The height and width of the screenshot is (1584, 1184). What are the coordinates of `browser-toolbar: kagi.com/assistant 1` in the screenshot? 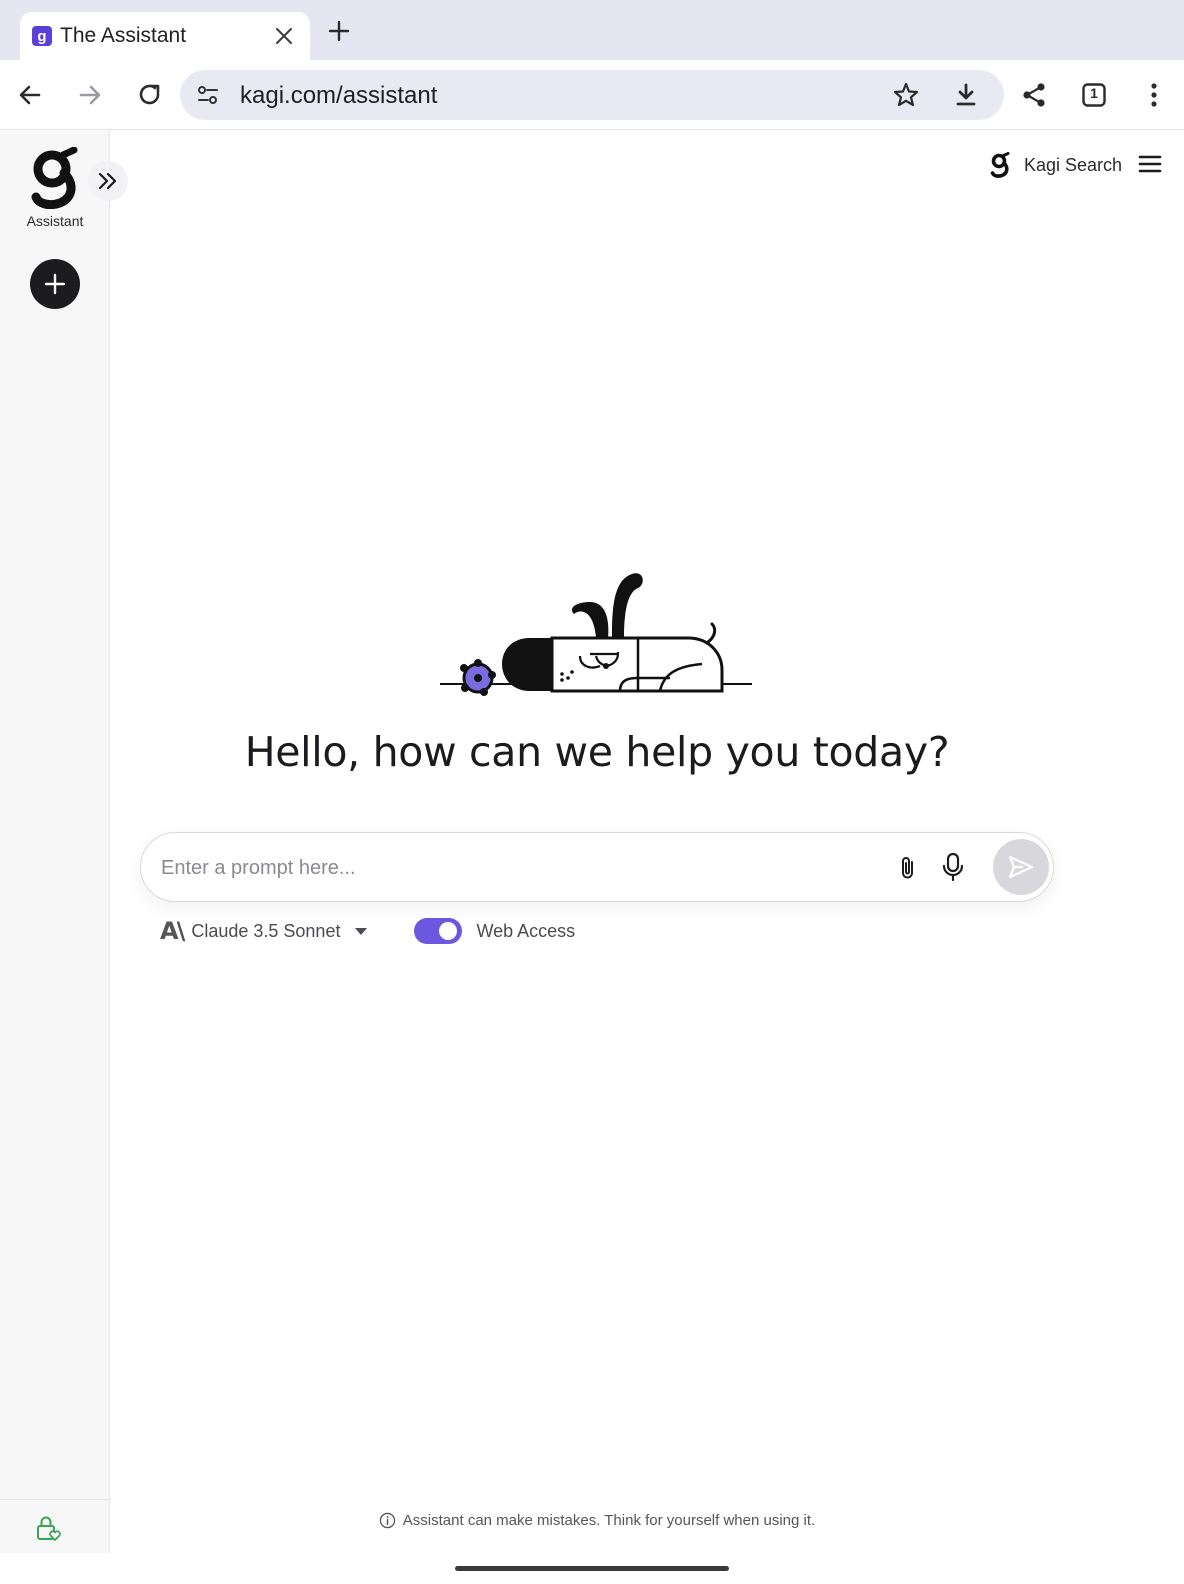 It's located at (592, 95).